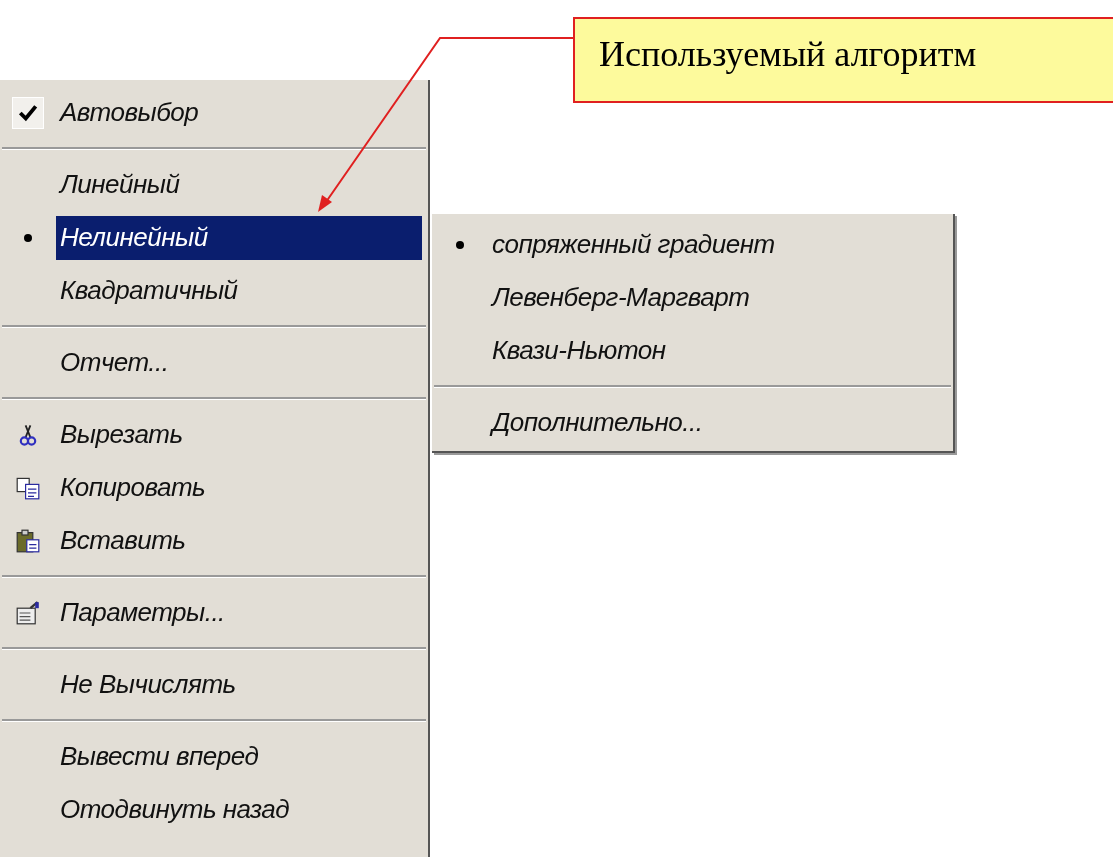  Describe the element at coordinates (28, 487) in the screenshot. I see `copy-icon` at that location.